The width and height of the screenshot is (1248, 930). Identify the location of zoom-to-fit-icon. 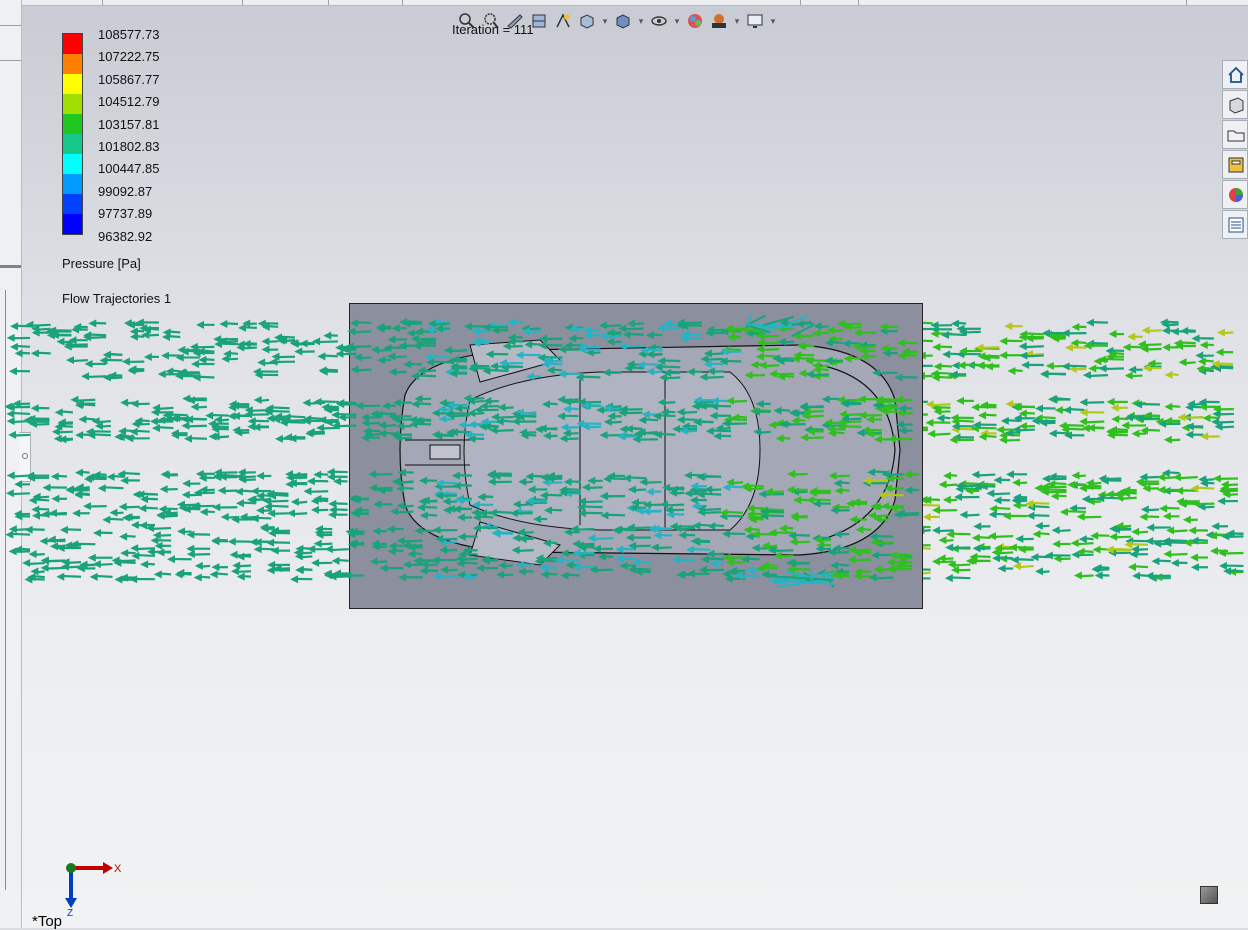
(467, 21).